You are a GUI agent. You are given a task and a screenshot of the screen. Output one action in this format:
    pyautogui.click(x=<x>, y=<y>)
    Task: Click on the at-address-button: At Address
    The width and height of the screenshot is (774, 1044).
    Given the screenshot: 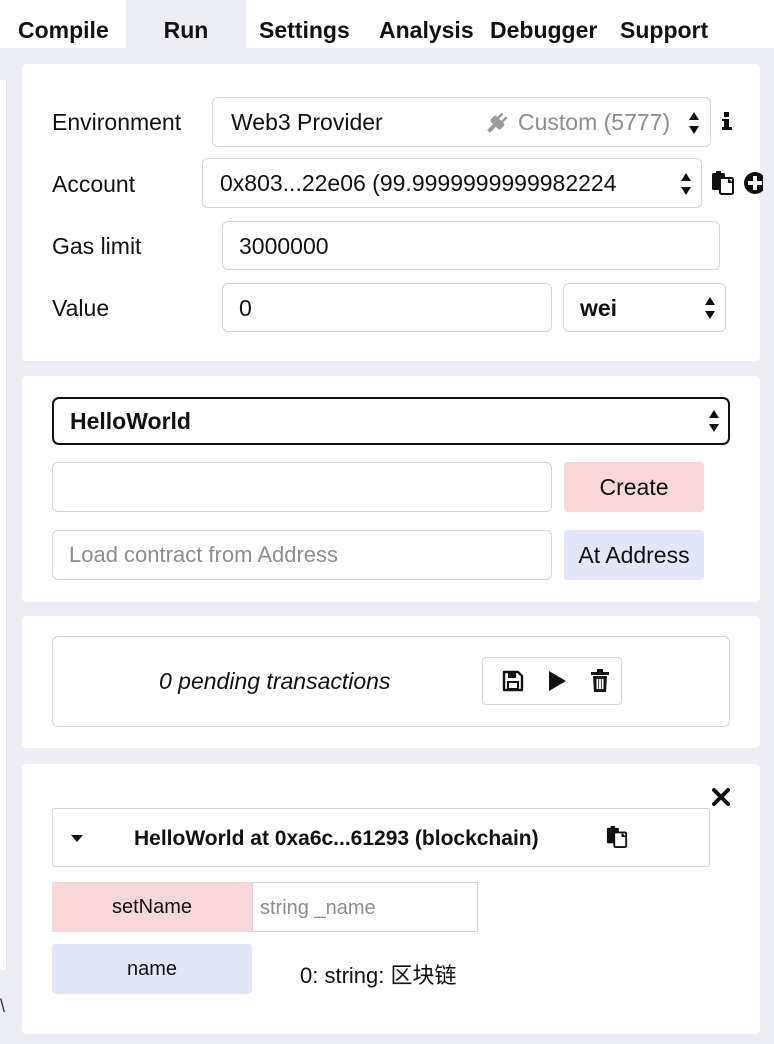 What is the action you would take?
    pyautogui.click(x=634, y=555)
    